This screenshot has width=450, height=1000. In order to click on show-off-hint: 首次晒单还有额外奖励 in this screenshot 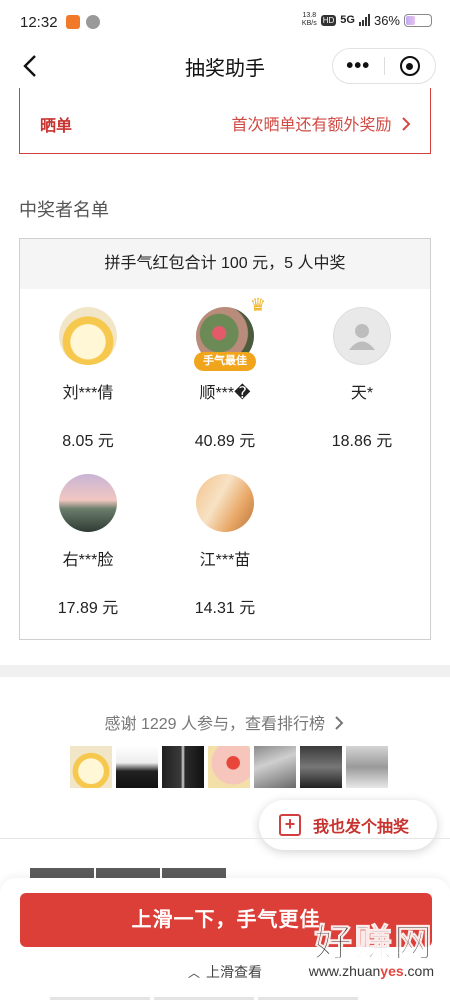, I will do `click(322, 123)`.